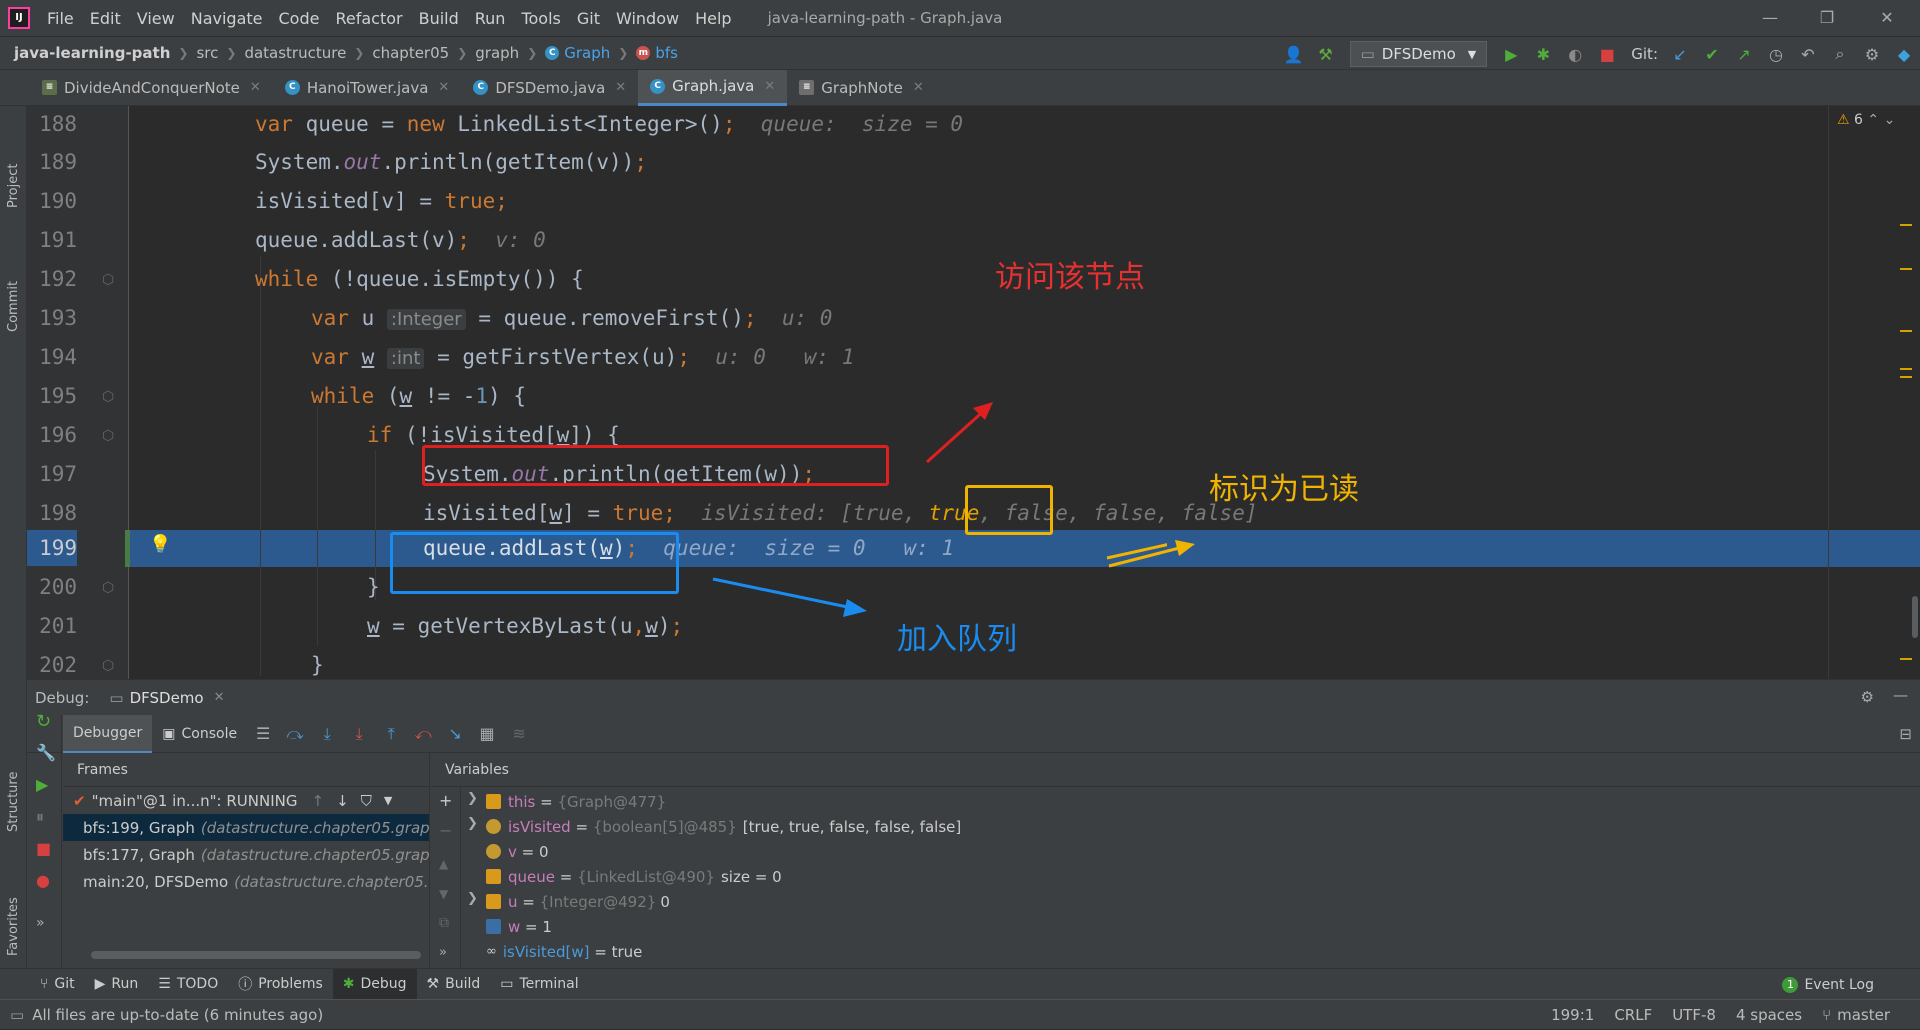 The height and width of the screenshot is (1030, 1920). I want to click on run-config-select: ▭ DFSDemo ▼, so click(1418, 54).